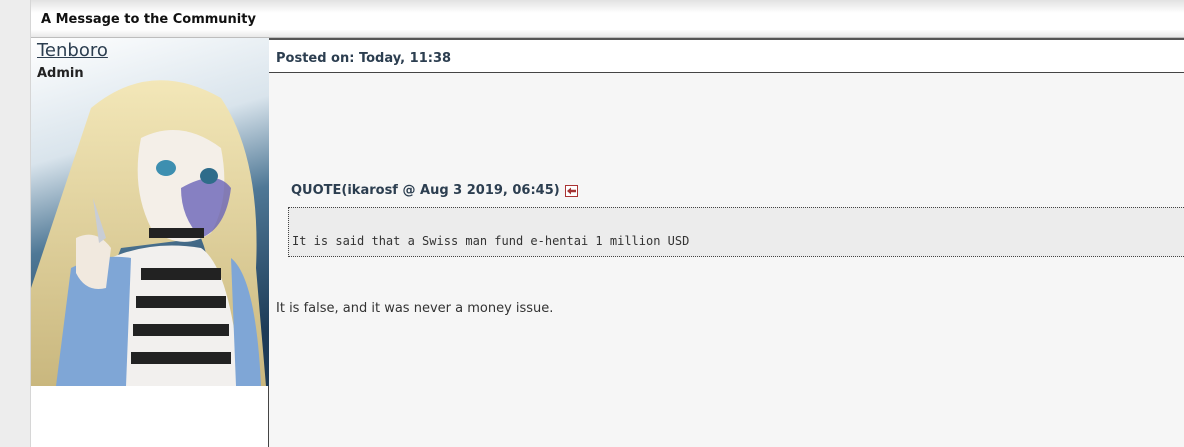  What do you see at coordinates (72, 50) in the screenshot?
I see `author-name-link: Tenboro` at bounding box center [72, 50].